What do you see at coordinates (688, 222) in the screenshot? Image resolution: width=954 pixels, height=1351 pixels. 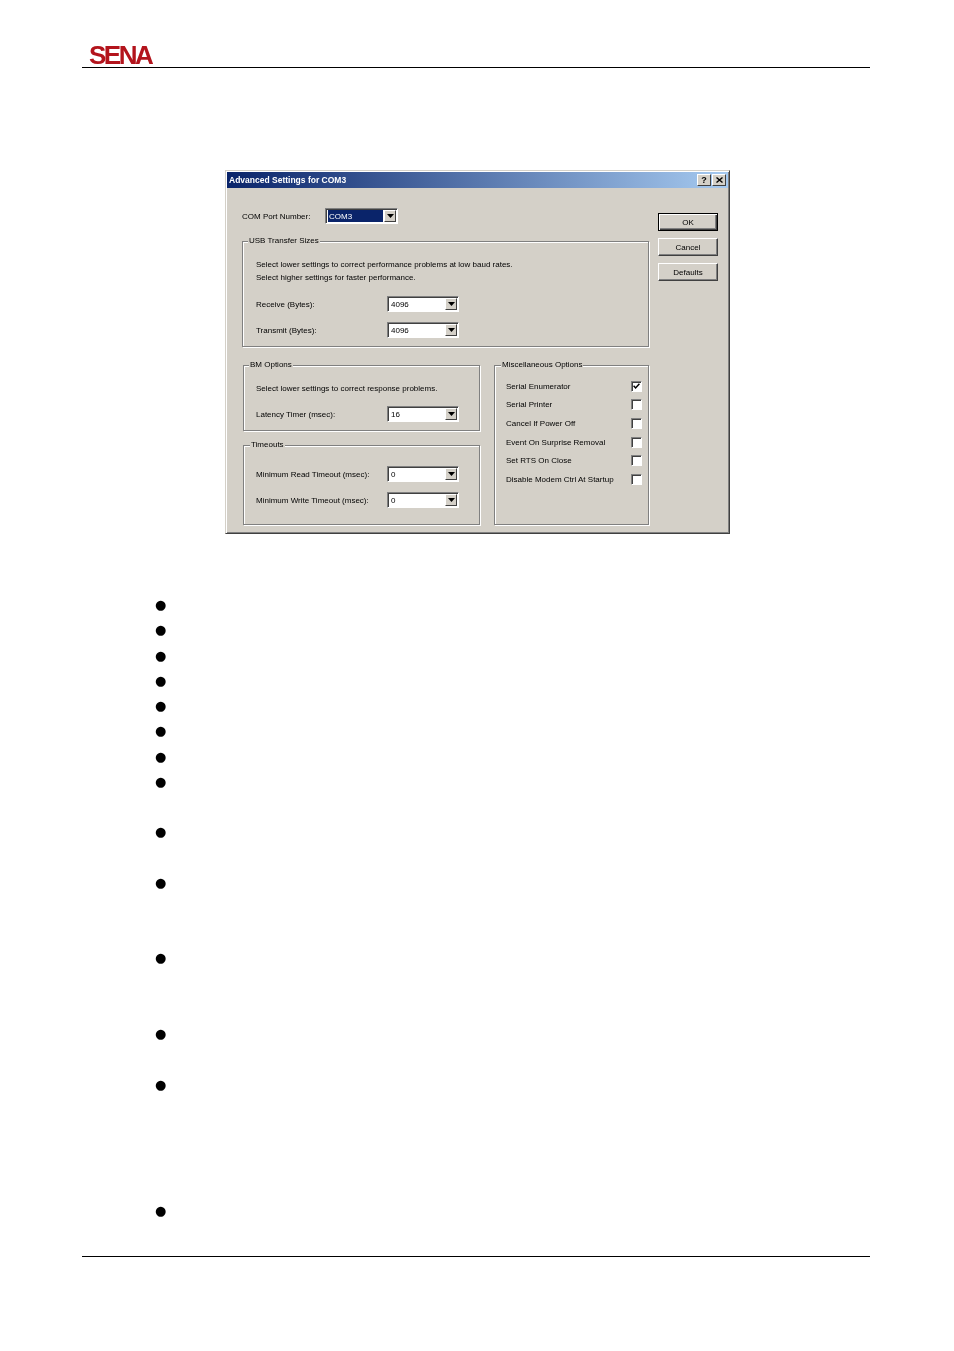 I see `dialog-button: OK` at bounding box center [688, 222].